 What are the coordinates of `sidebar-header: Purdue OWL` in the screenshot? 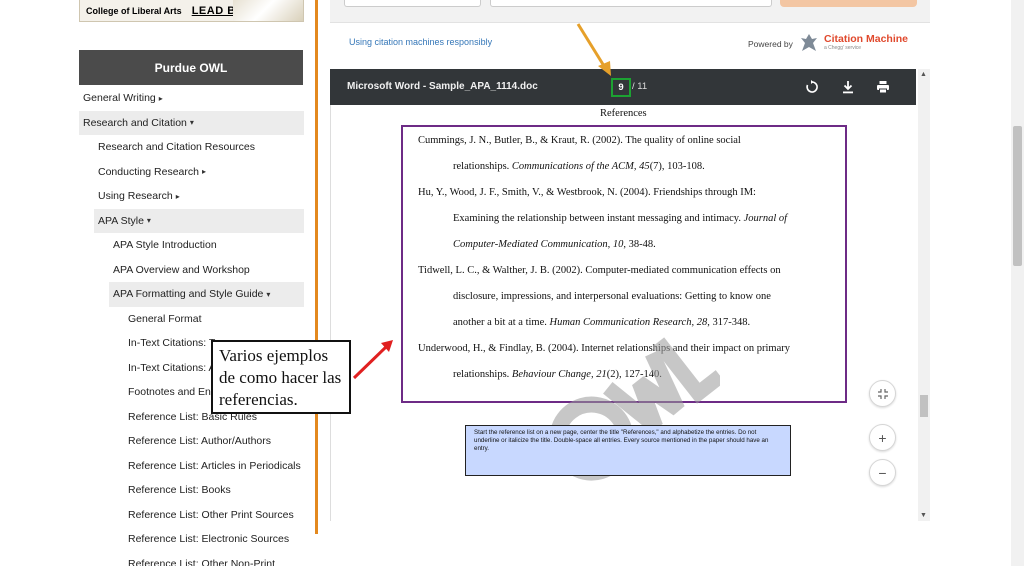 It's located at (191, 67).